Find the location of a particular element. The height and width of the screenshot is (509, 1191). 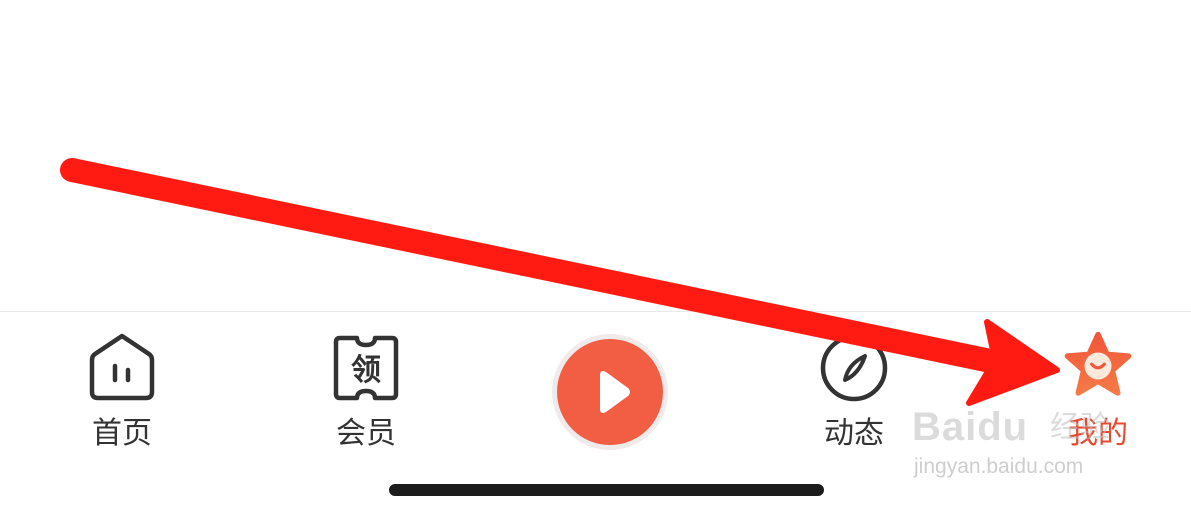

home-icon is located at coordinates (122, 367).